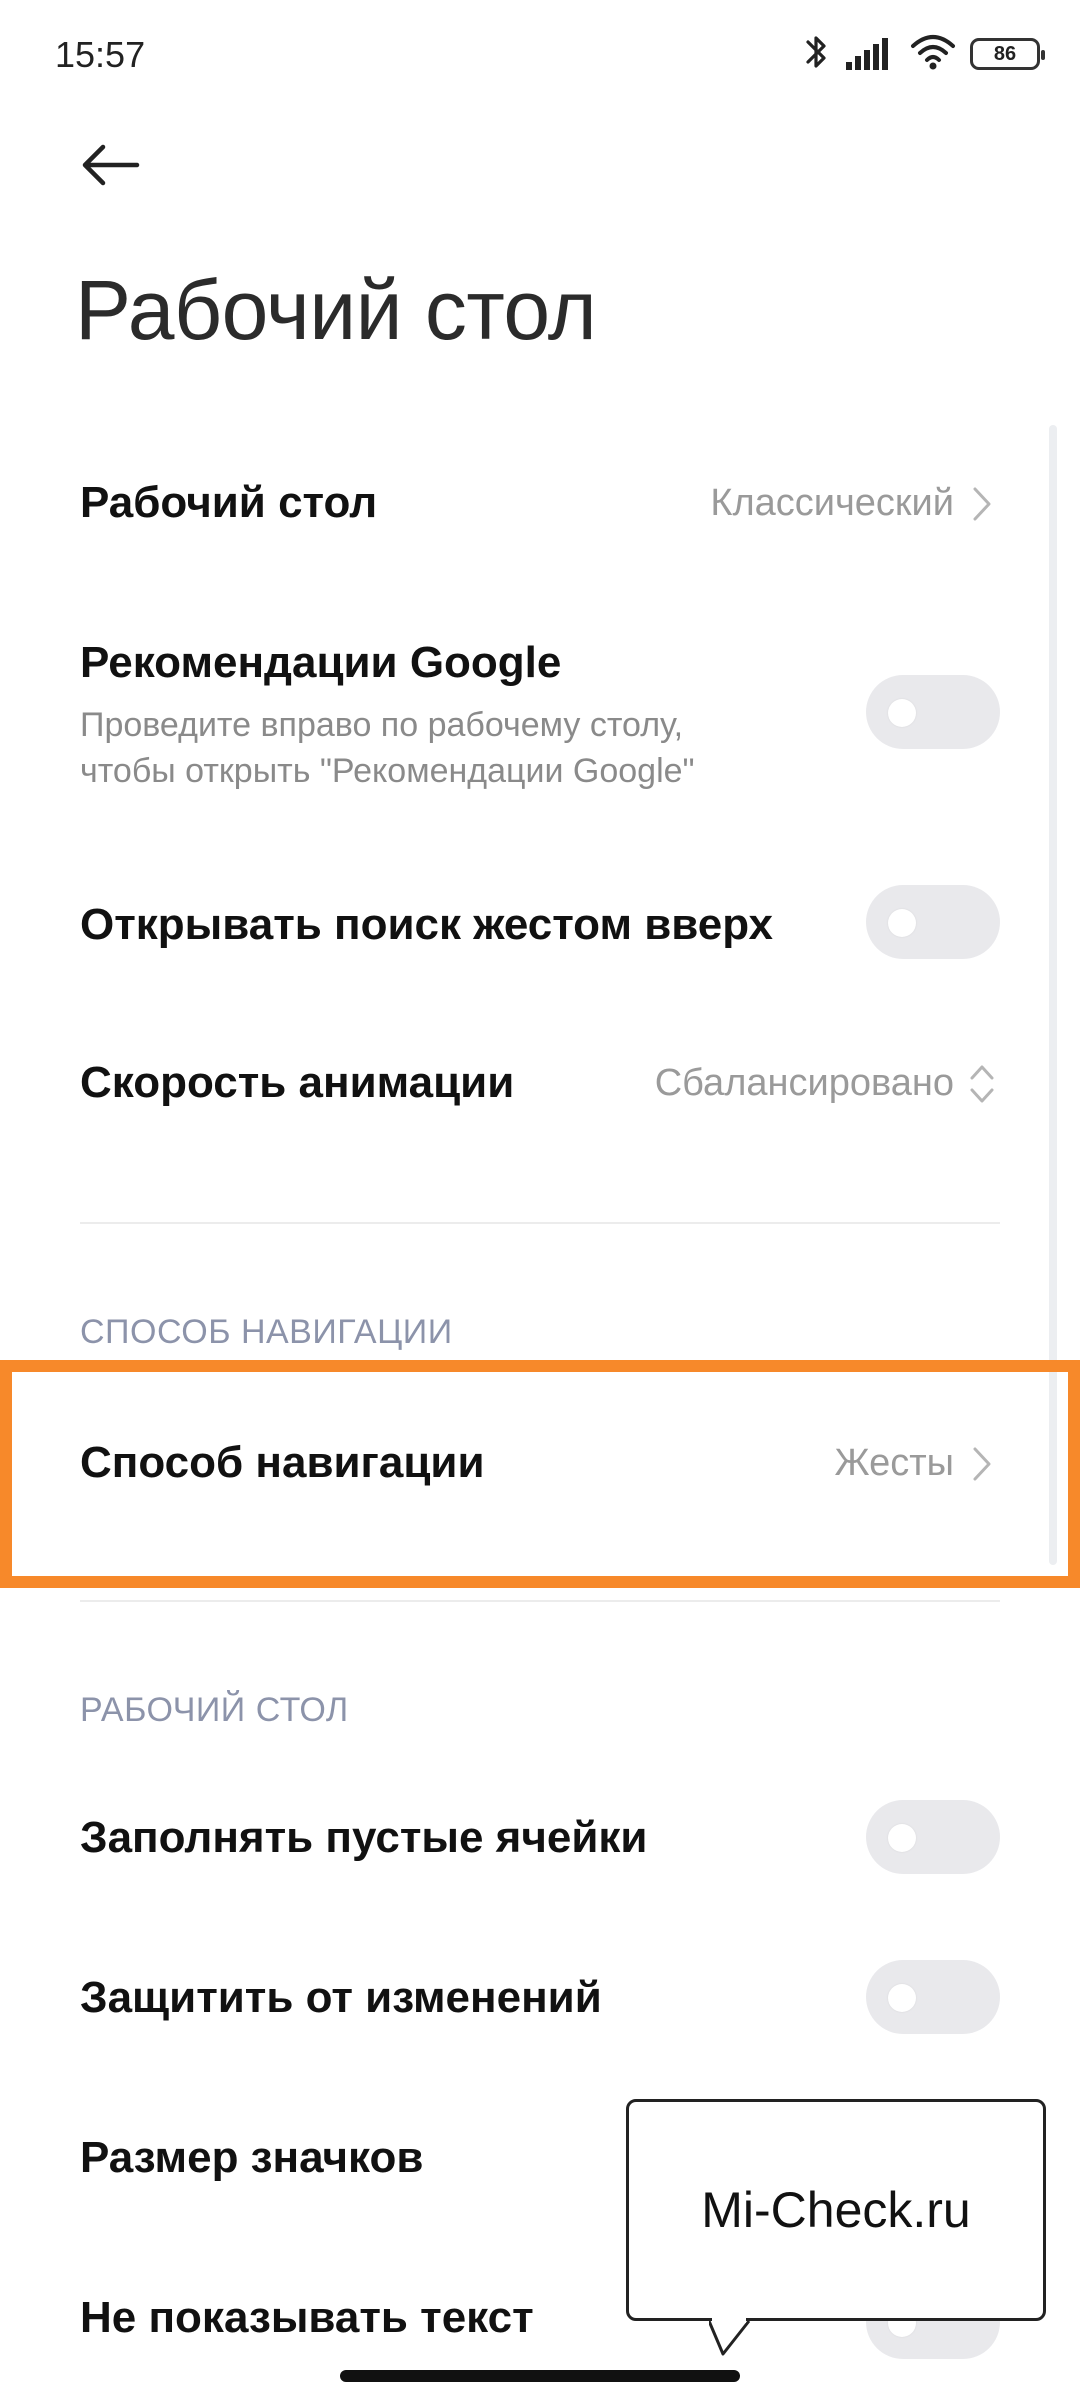 This screenshot has width=1080, height=2400. I want to click on back-button, so click(110, 165).